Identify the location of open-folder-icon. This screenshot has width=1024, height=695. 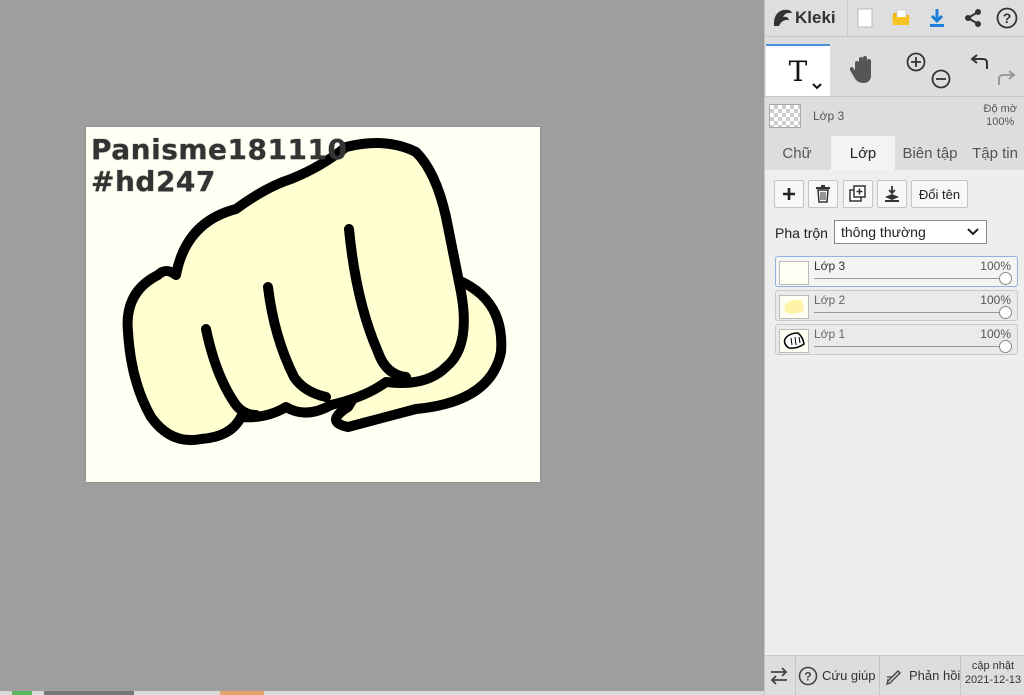
(901, 17).